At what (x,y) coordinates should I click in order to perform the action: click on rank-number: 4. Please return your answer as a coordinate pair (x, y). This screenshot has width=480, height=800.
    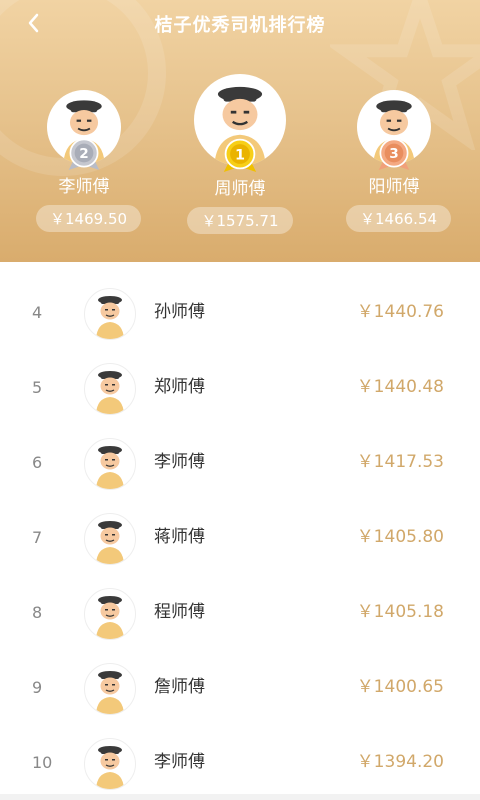
    Looking at the image, I should click on (37, 312).